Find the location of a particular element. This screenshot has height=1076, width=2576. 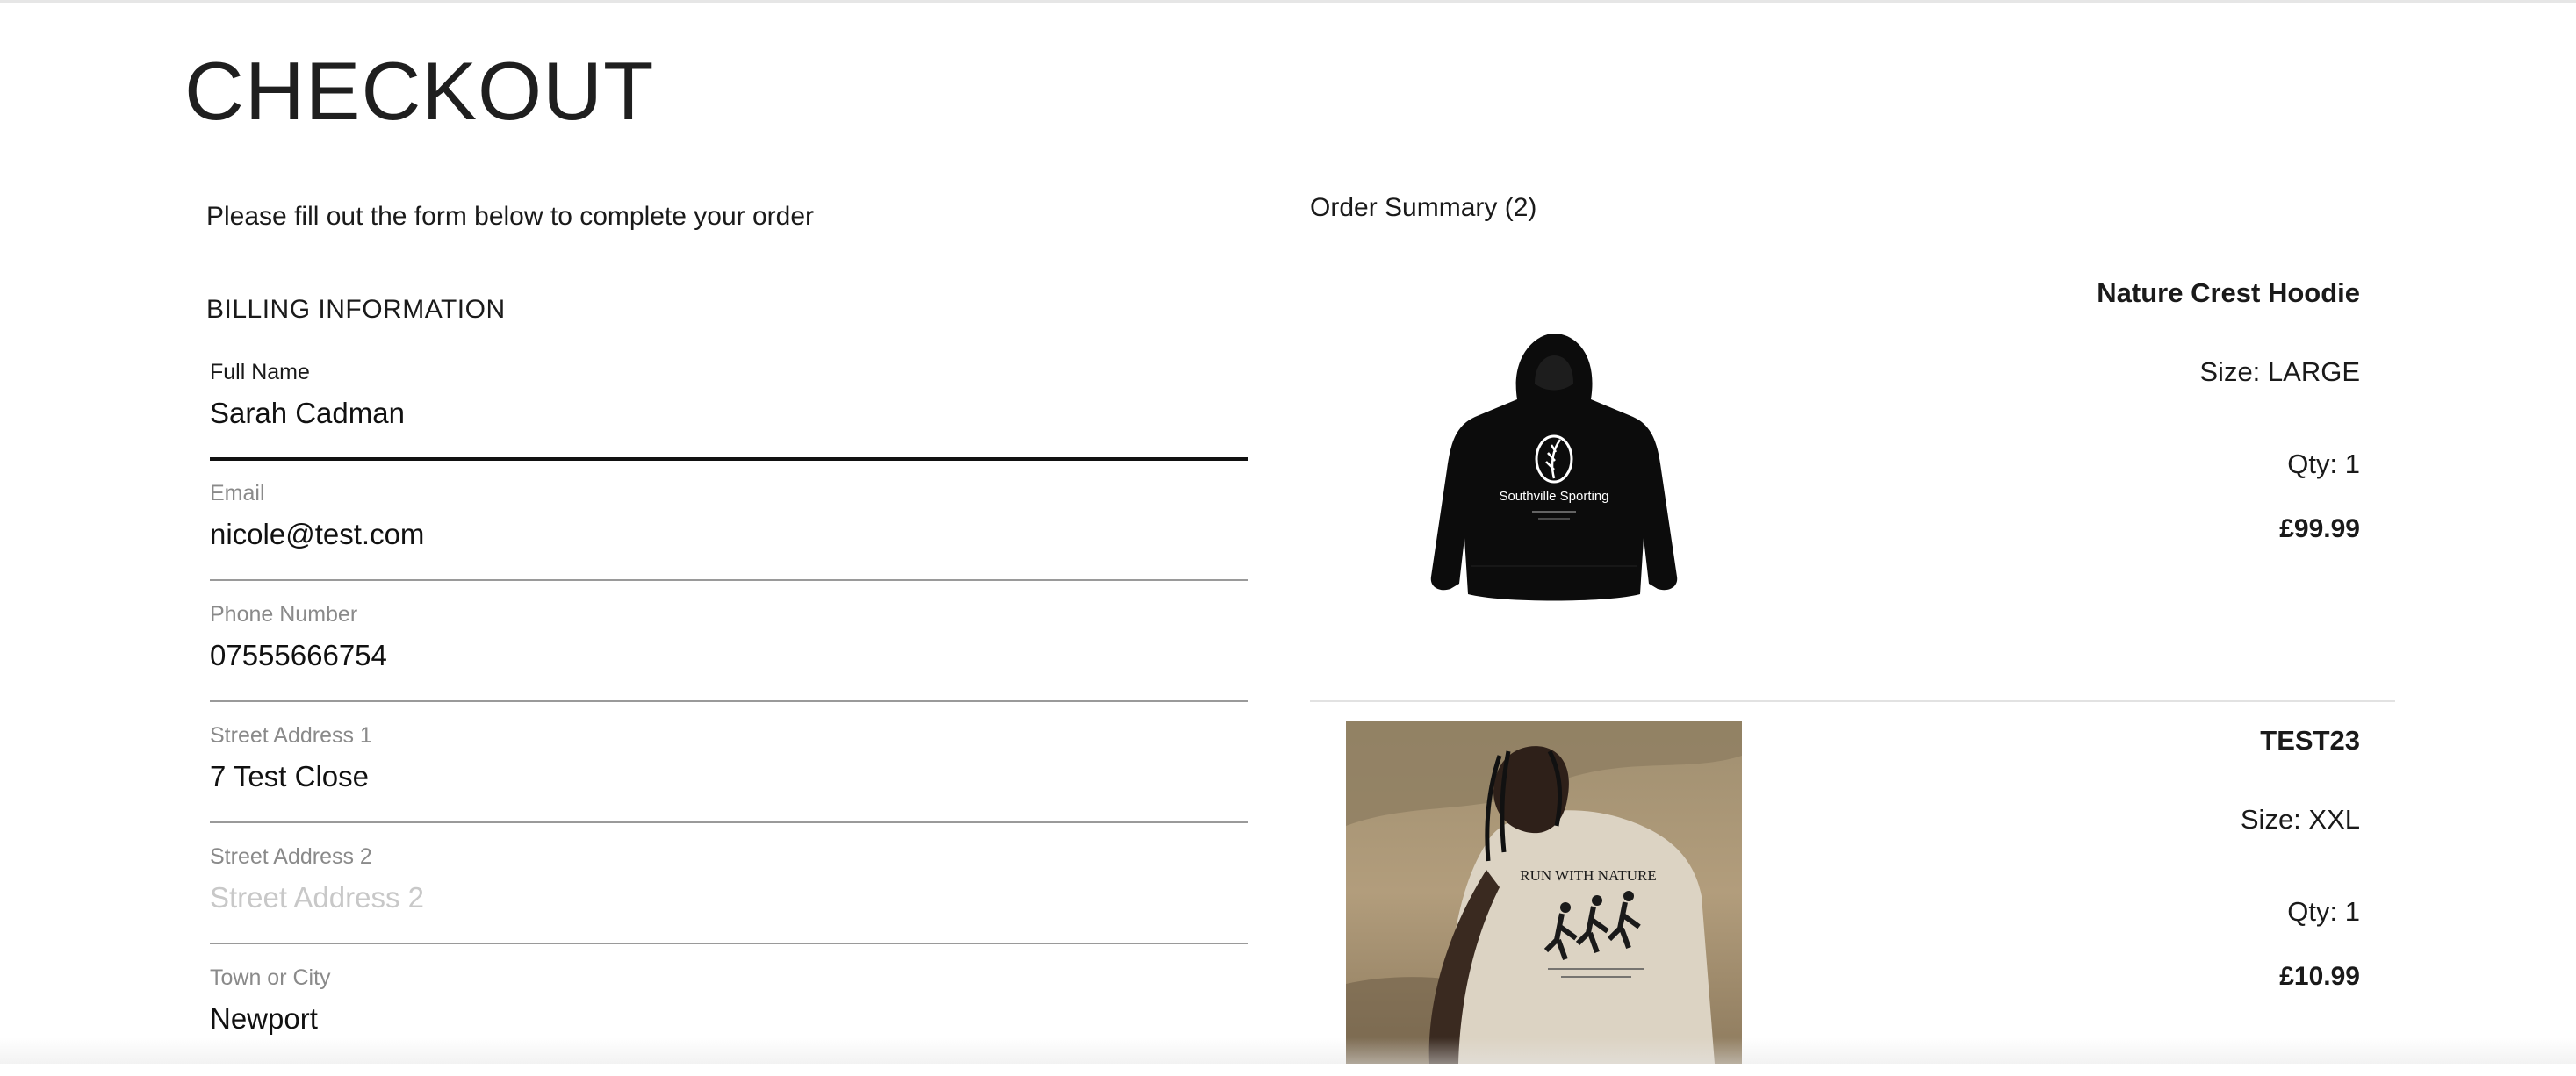

email-label: Email is located at coordinates (237, 494).